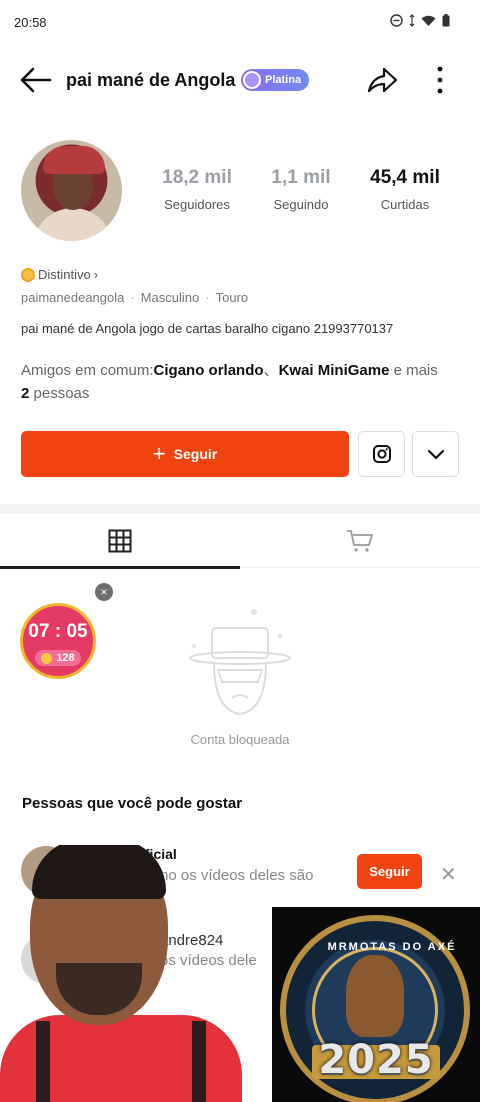  I want to click on instagram-button, so click(381, 454).